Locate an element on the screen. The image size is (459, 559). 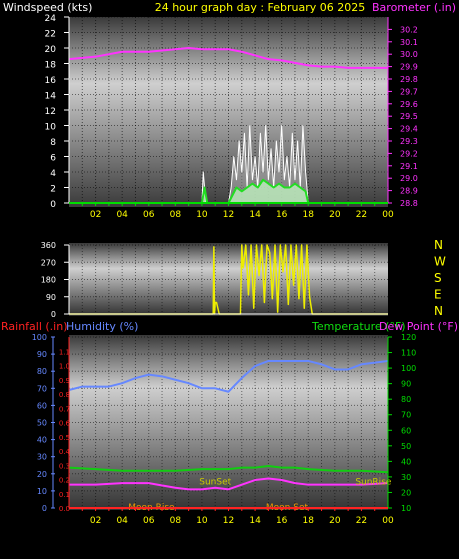
temperature-tick-label: 110 is located at coordinates (408, 353).